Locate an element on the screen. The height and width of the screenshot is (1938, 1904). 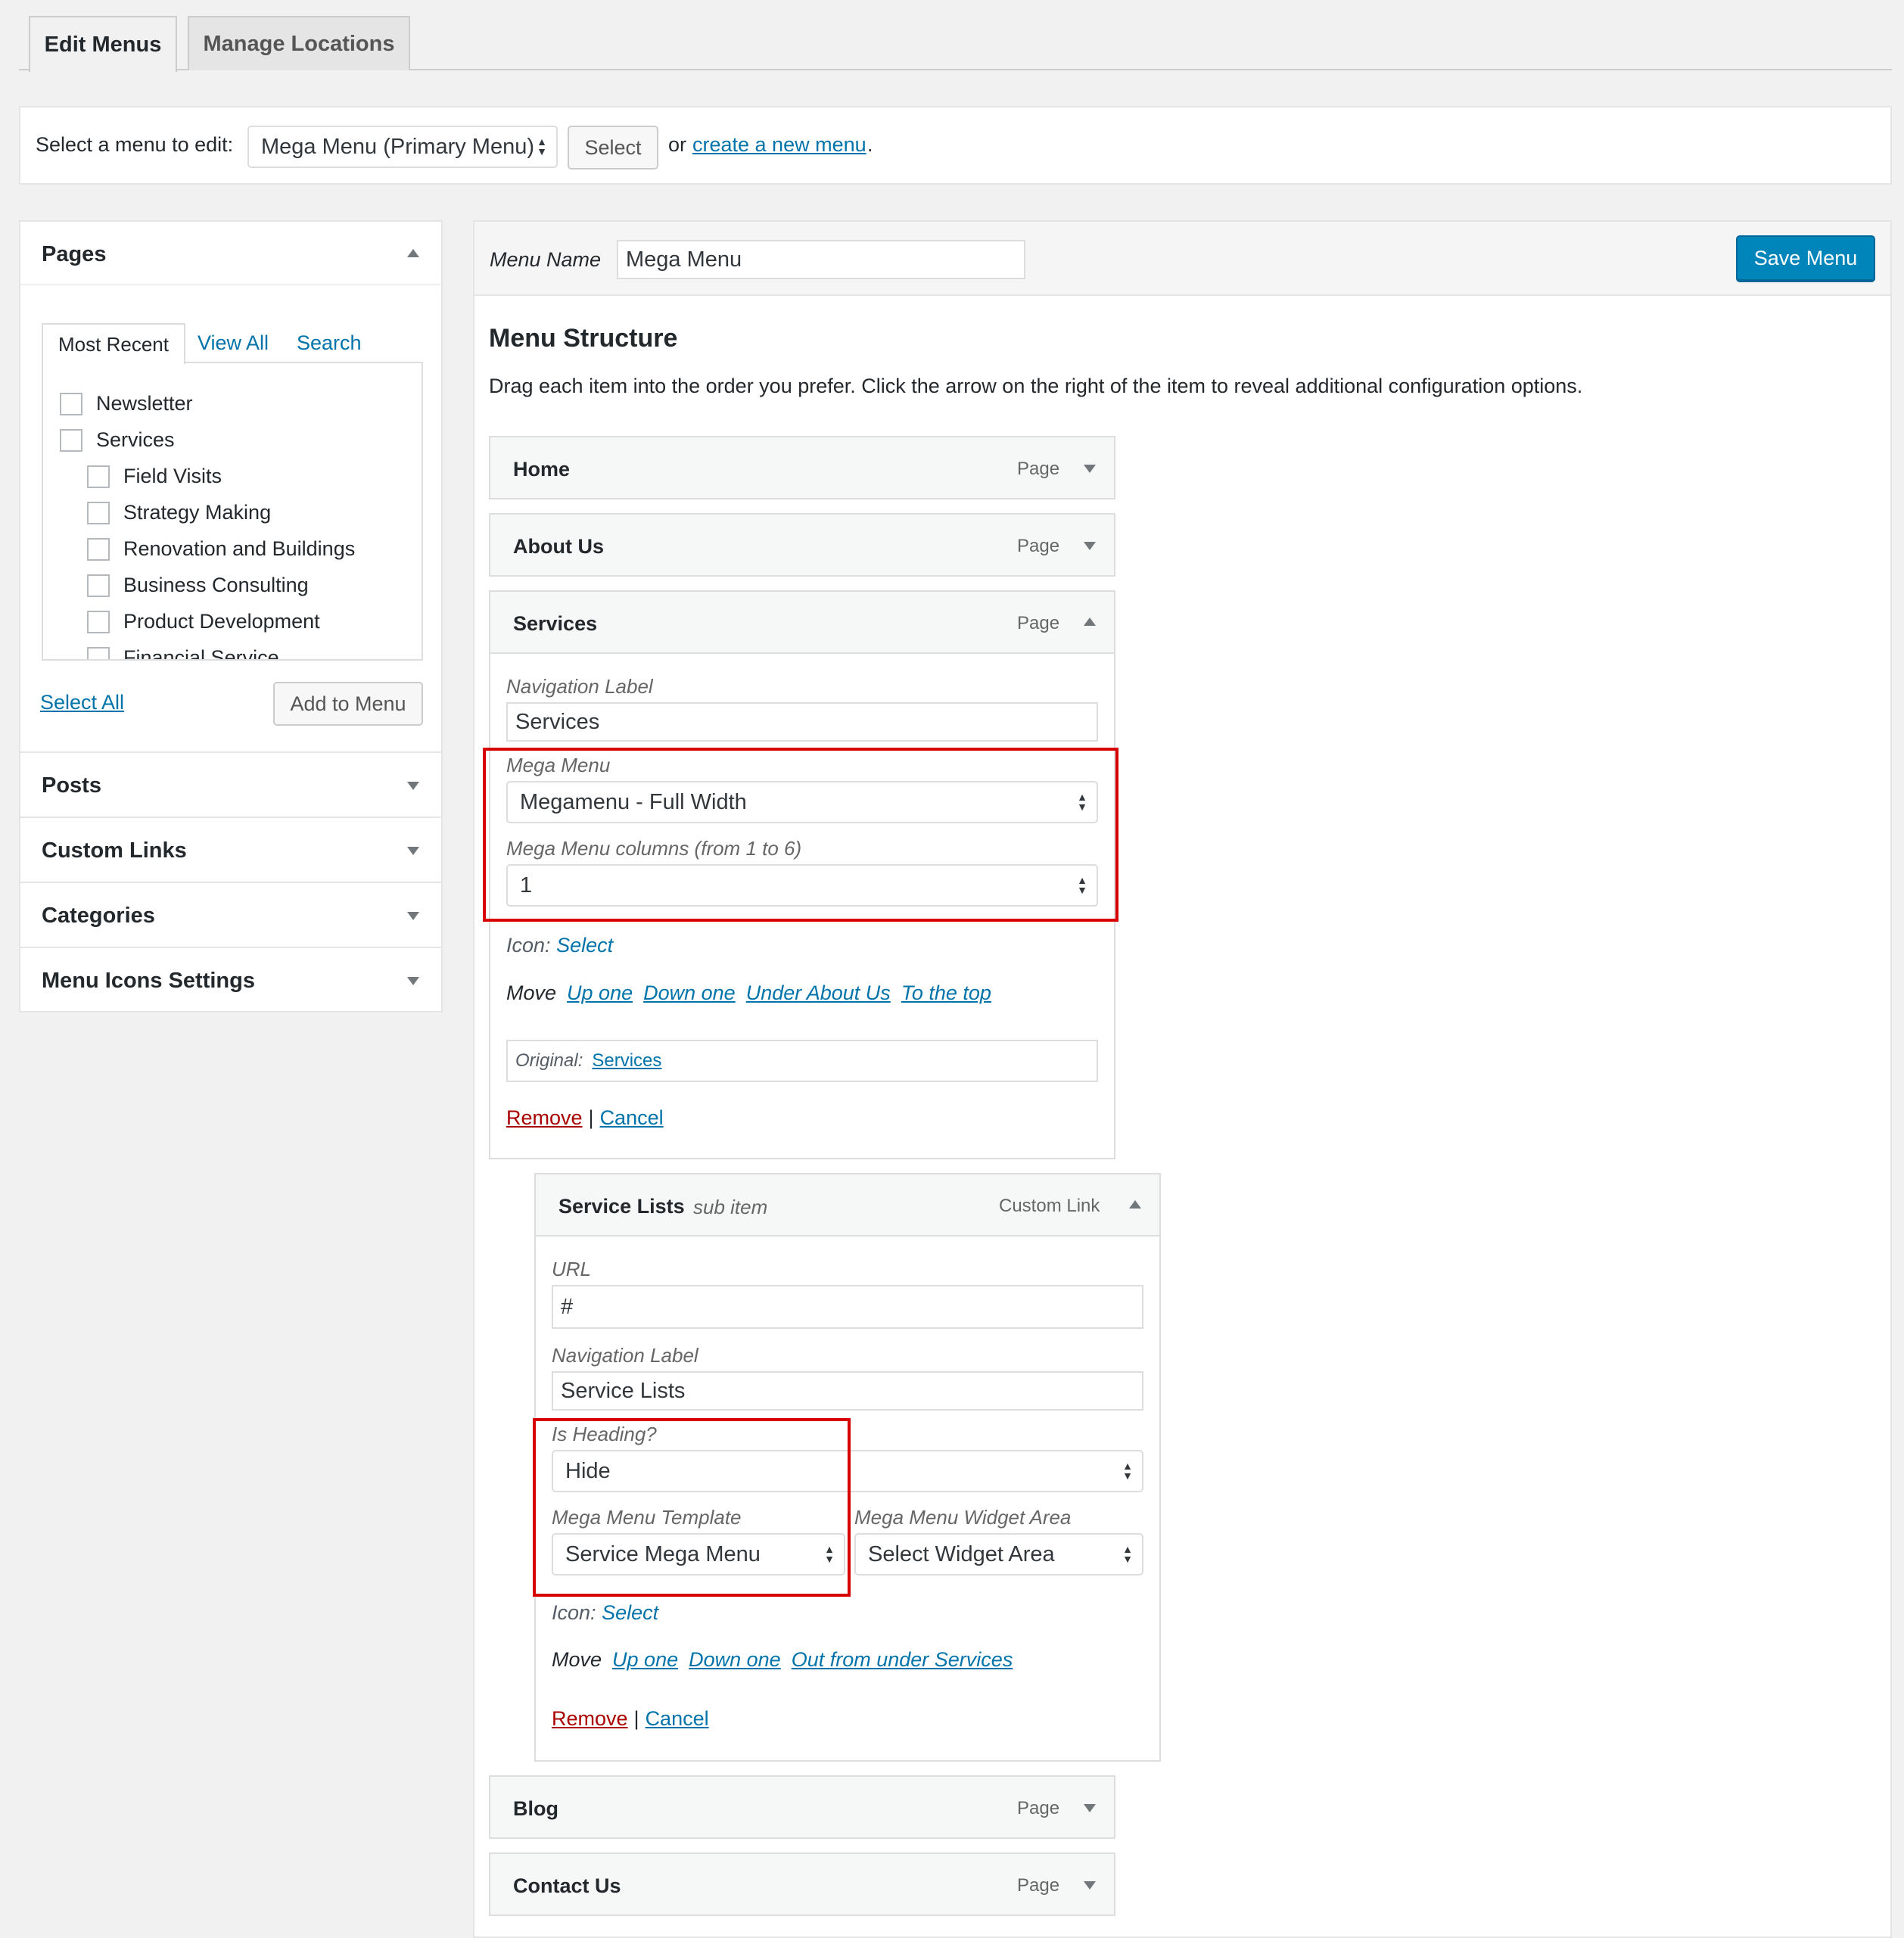
menu-item-blog: Blog Page is located at coordinates (802, 1807).